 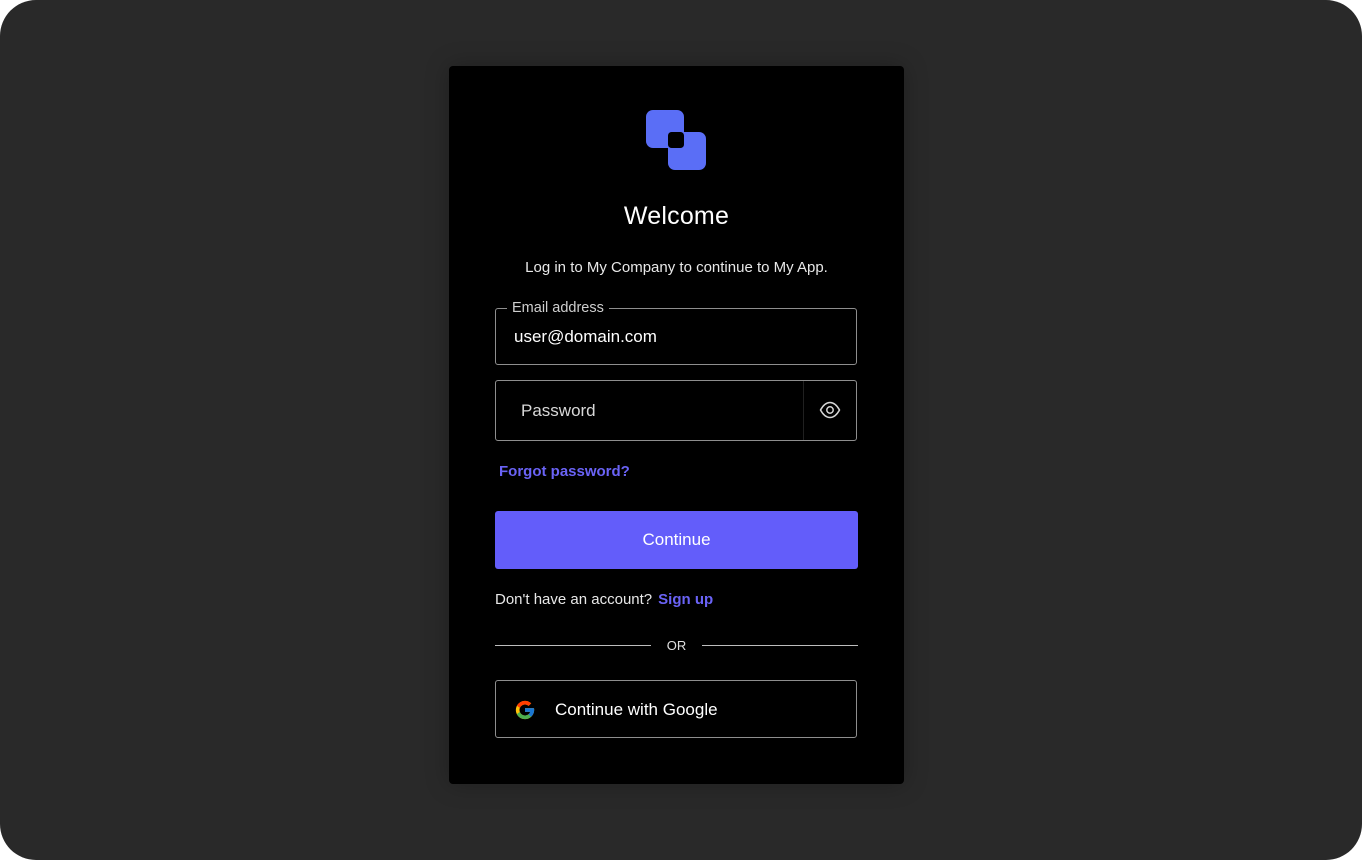 What do you see at coordinates (558, 308) in the screenshot?
I see `email-label: Email address` at bounding box center [558, 308].